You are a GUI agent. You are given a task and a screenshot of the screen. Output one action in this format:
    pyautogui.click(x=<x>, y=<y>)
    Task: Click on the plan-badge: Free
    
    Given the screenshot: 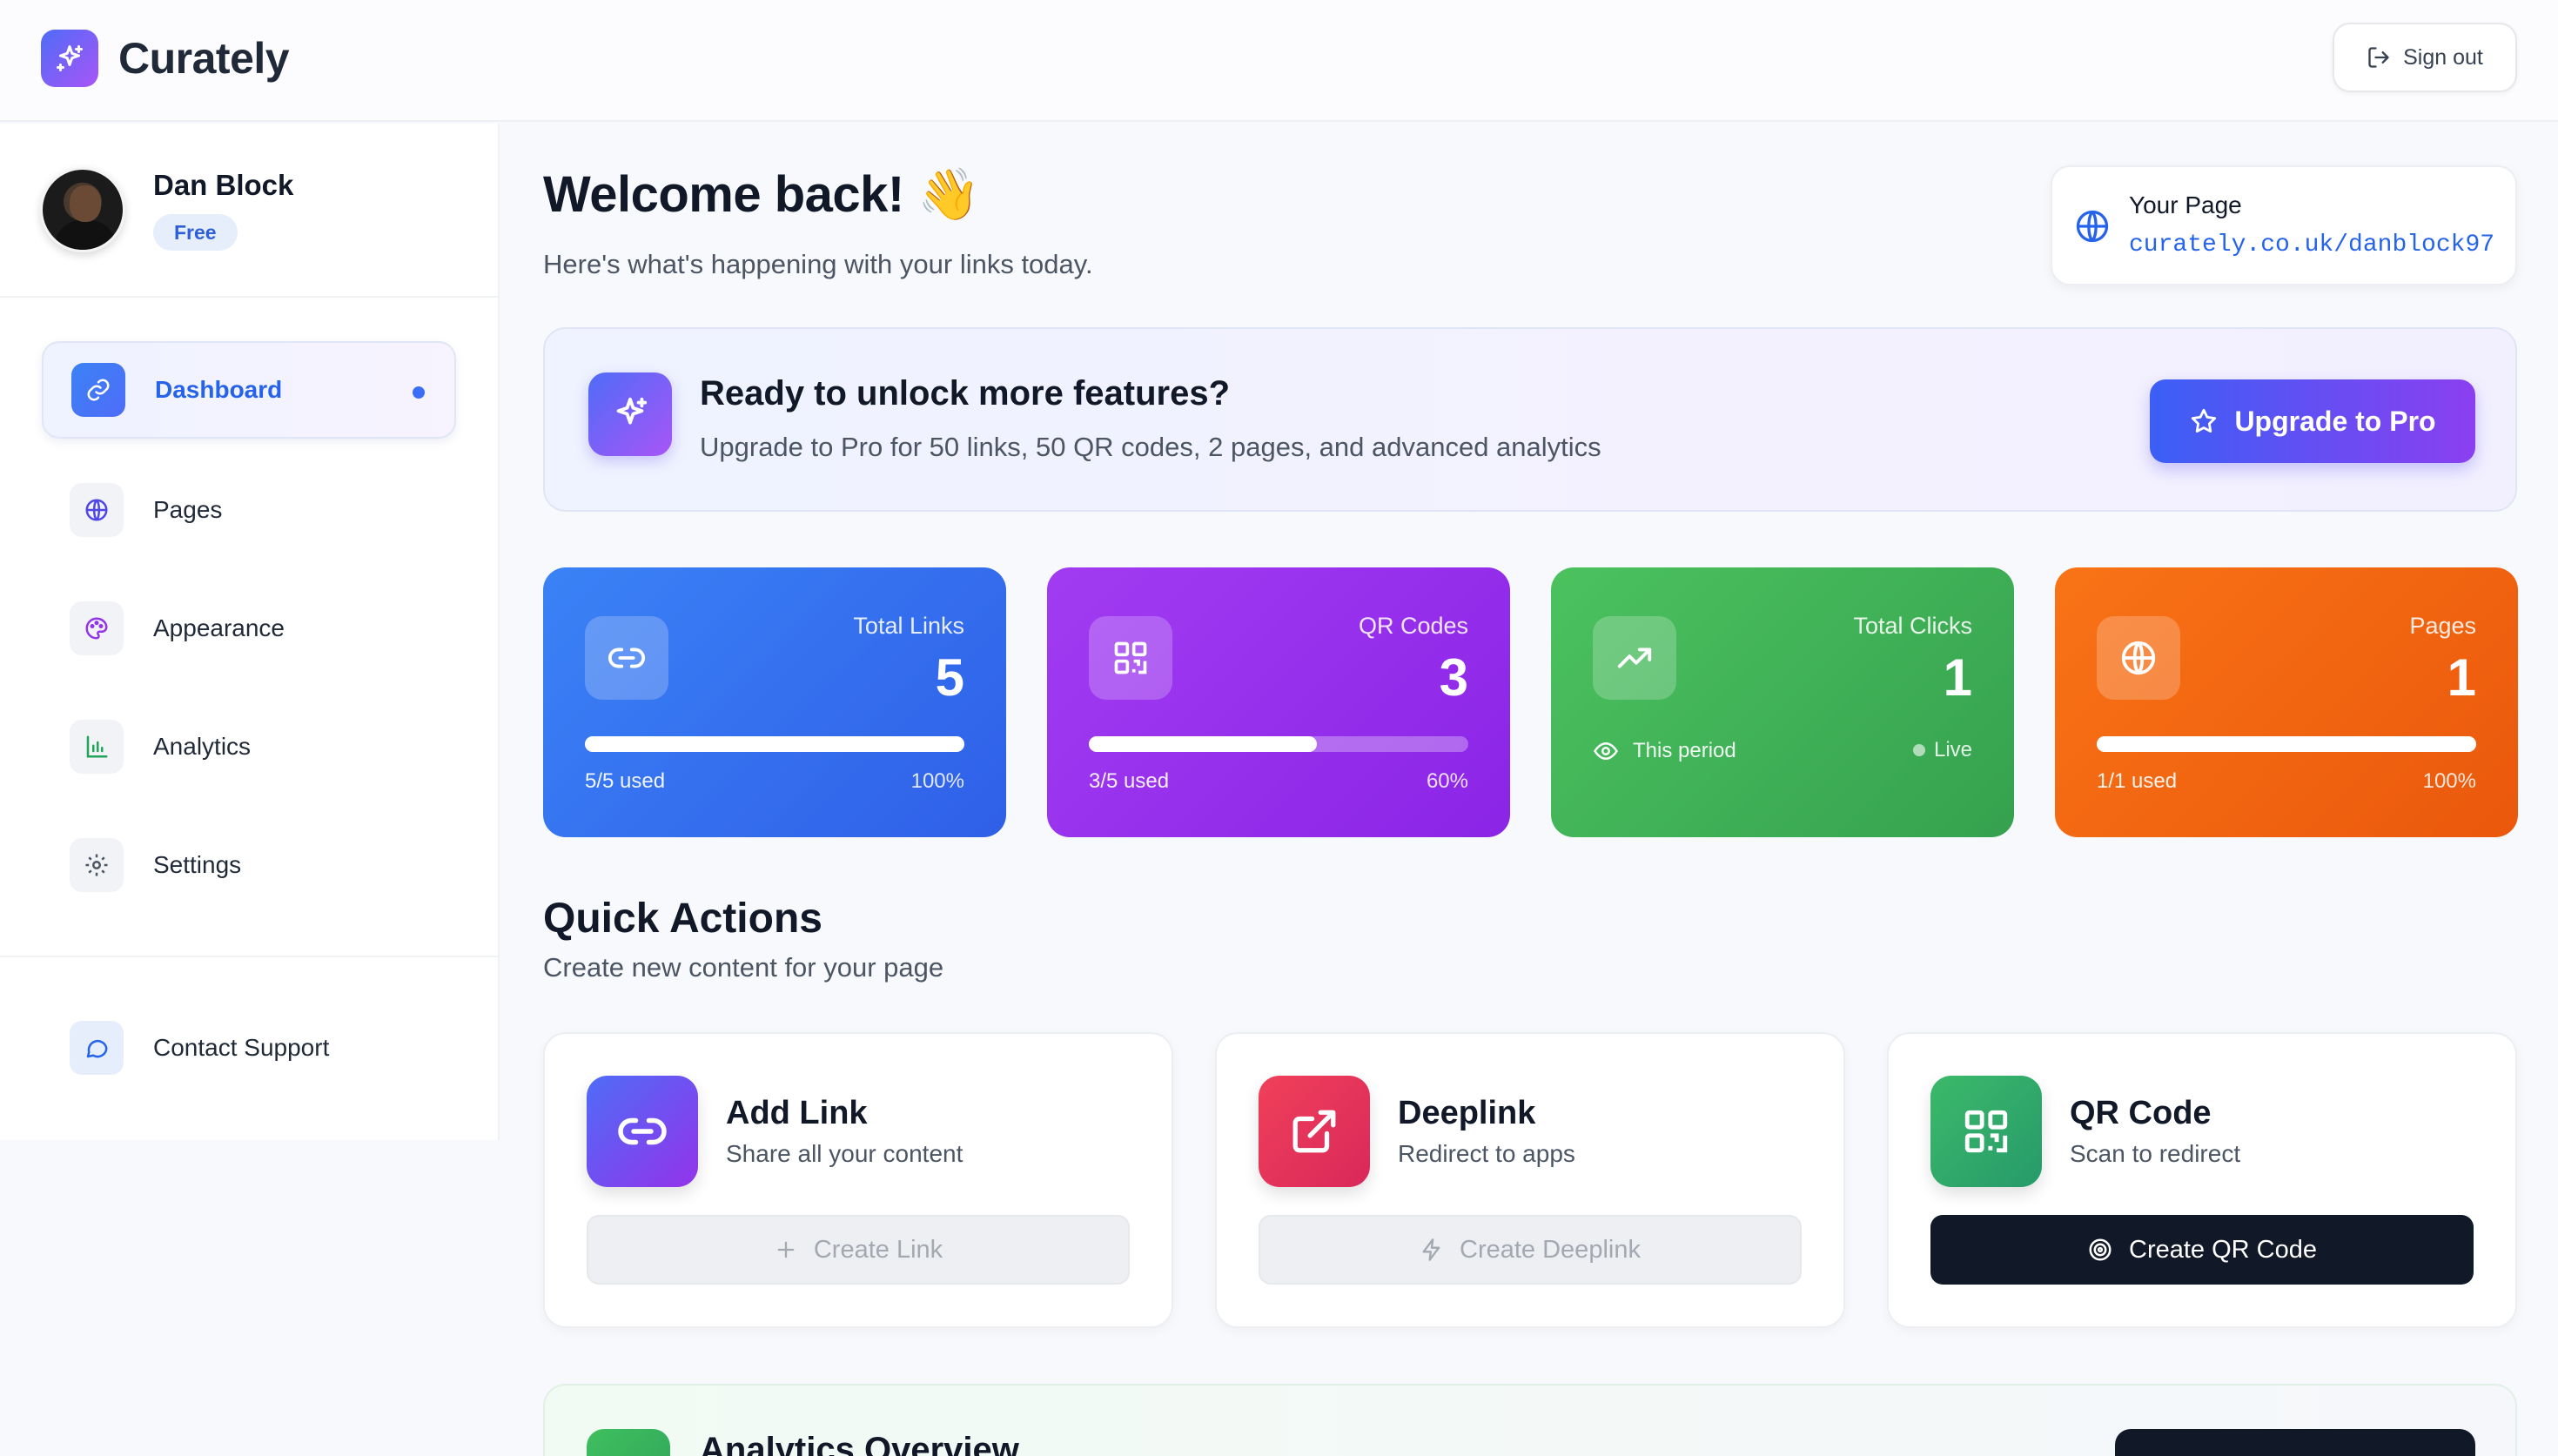 What is the action you would take?
    pyautogui.click(x=196, y=232)
    